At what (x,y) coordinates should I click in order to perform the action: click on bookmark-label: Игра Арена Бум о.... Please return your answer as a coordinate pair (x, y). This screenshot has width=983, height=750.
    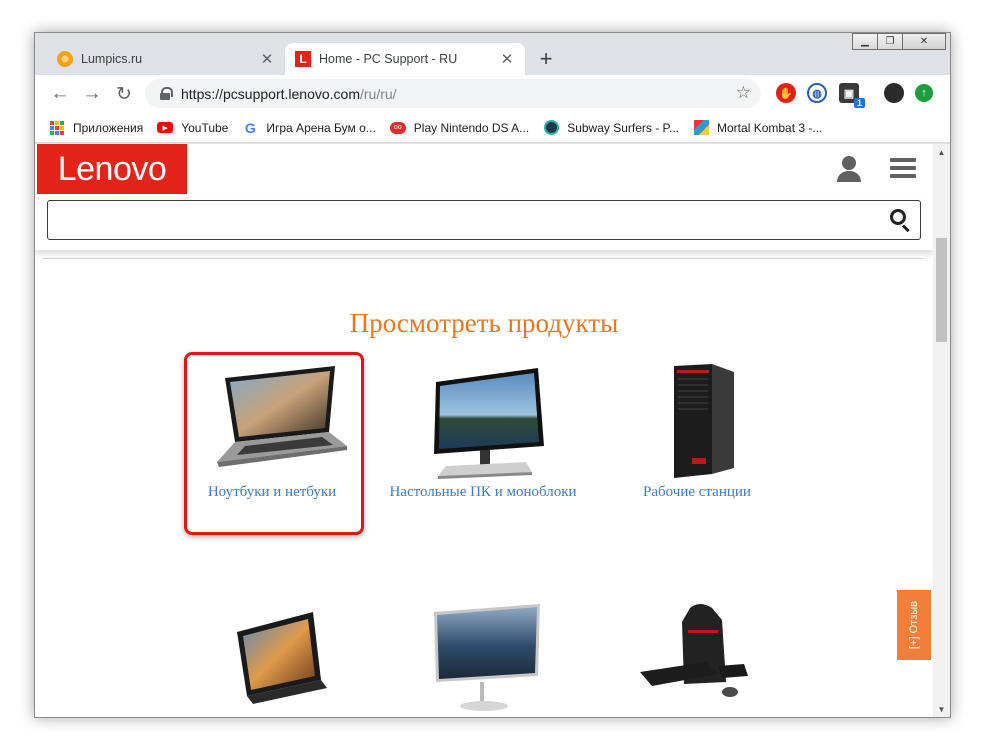
    Looking at the image, I should click on (321, 127).